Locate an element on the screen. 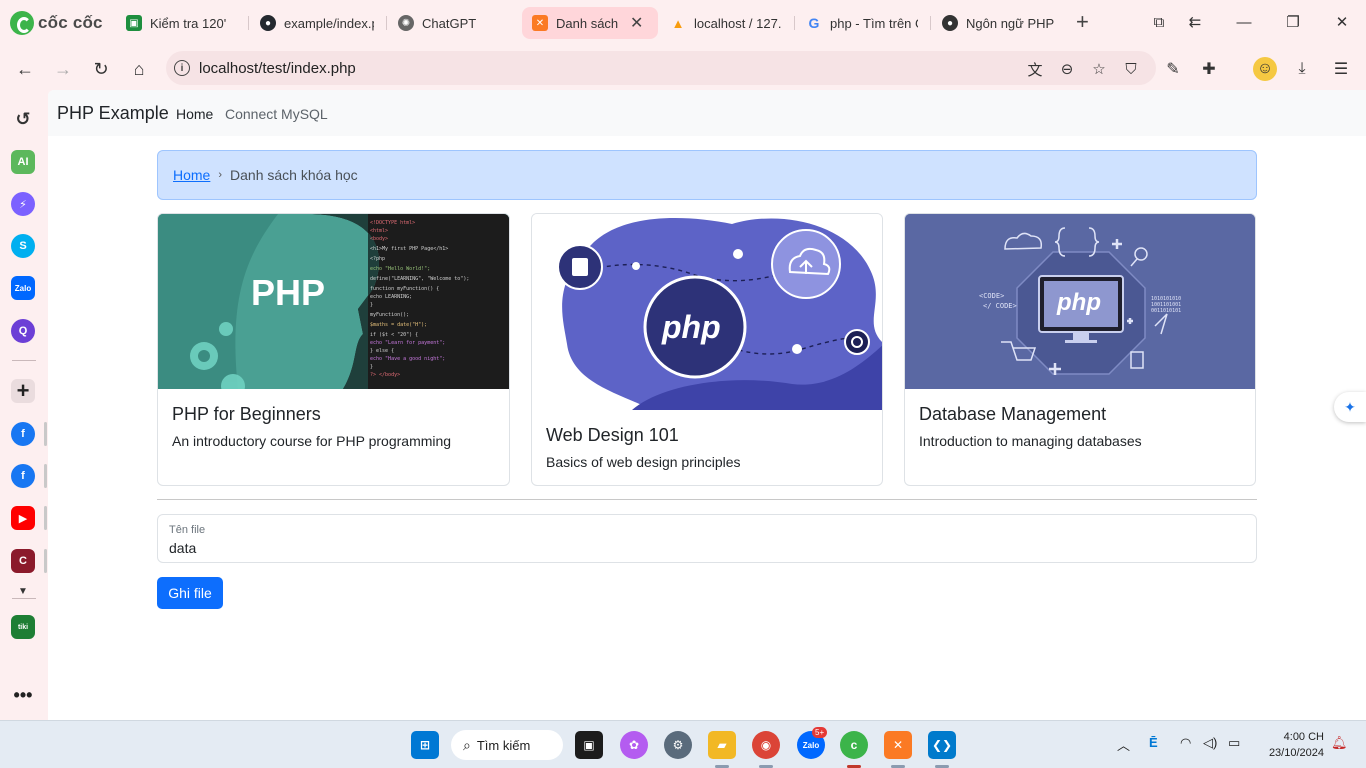 This screenshot has width=1366, height=768. c-app-icon: C is located at coordinates (23, 561).